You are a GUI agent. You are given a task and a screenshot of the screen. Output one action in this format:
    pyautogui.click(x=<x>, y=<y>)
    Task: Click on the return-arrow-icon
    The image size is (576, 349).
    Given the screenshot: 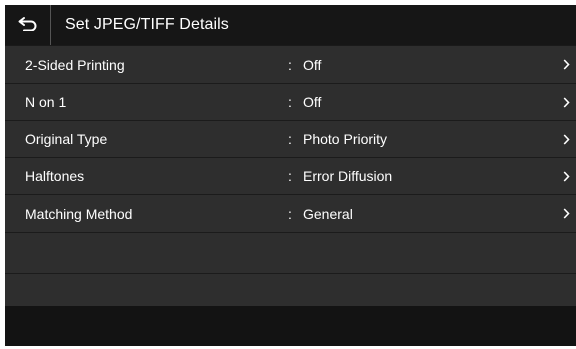 What is the action you would take?
    pyautogui.click(x=28, y=25)
    